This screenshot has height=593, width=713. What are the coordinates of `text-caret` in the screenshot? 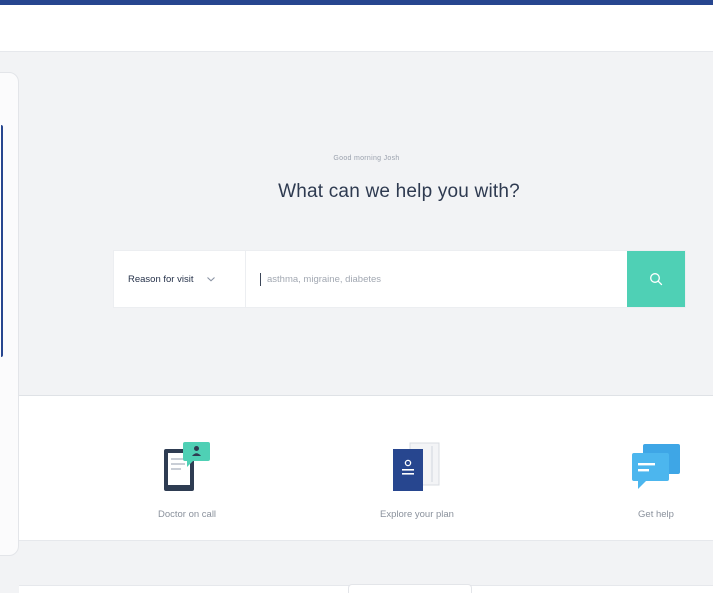 It's located at (260, 279).